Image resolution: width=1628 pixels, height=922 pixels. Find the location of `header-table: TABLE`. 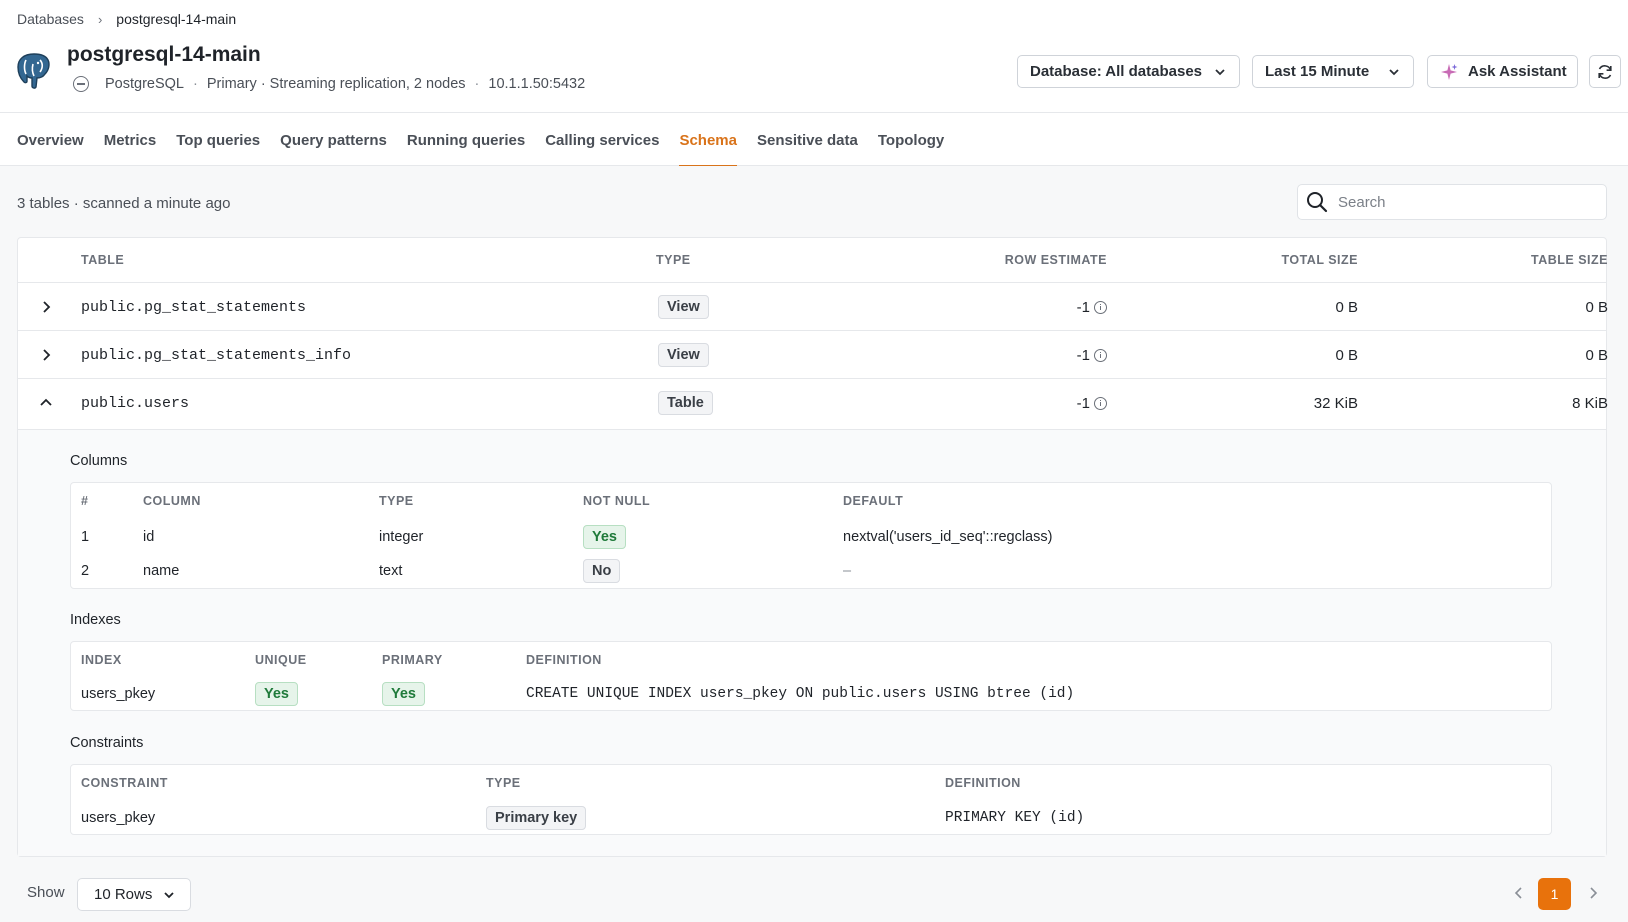

header-table: TABLE is located at coordinates (103, 260).